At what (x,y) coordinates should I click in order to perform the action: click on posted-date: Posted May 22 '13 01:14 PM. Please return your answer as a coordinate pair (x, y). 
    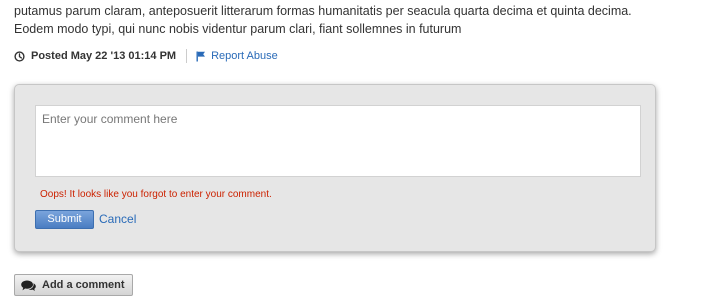
    Looking at the image, I should click on (104, 56).